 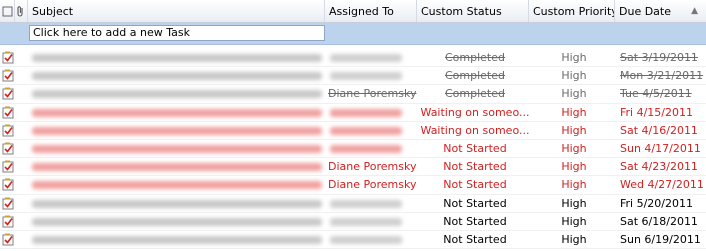 I want to click on task-due-date: Sun 6/19/2011, so click(x=660, y=239).